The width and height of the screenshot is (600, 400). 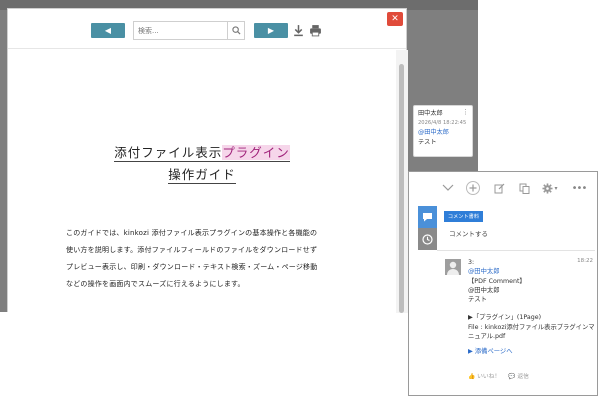 I want to click on like-button: 👍 いいね！, so click(x=484, y=375).